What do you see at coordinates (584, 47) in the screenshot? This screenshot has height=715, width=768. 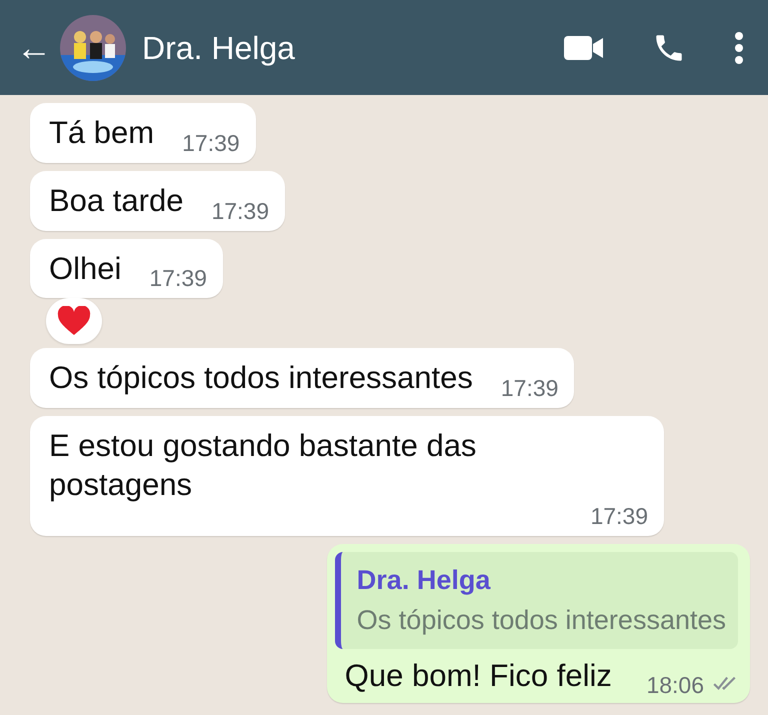 I see `video-call-icon` at bounding box center [584, 47].